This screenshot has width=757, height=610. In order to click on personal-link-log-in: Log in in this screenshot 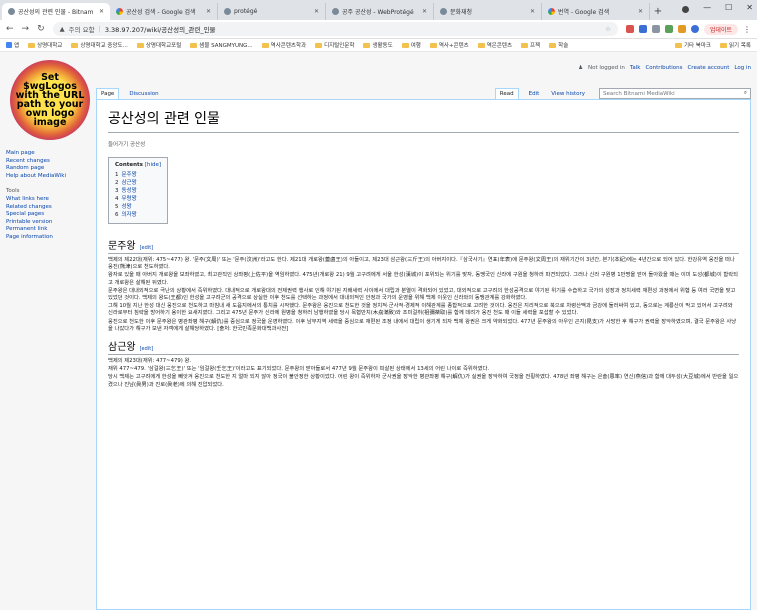, I will do `click(742, 68)`.